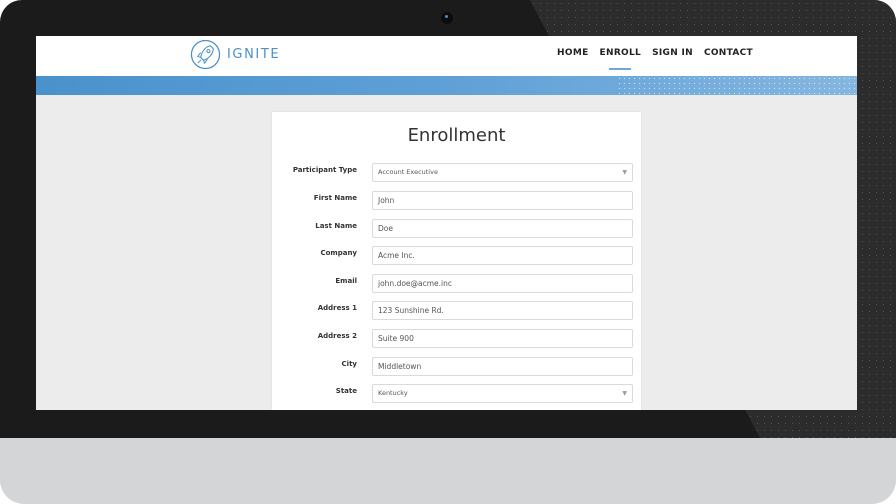  Describe the element at coordinates (324, 170) in the screenshot. I see `participant-type-label: Participant Type` at that location.